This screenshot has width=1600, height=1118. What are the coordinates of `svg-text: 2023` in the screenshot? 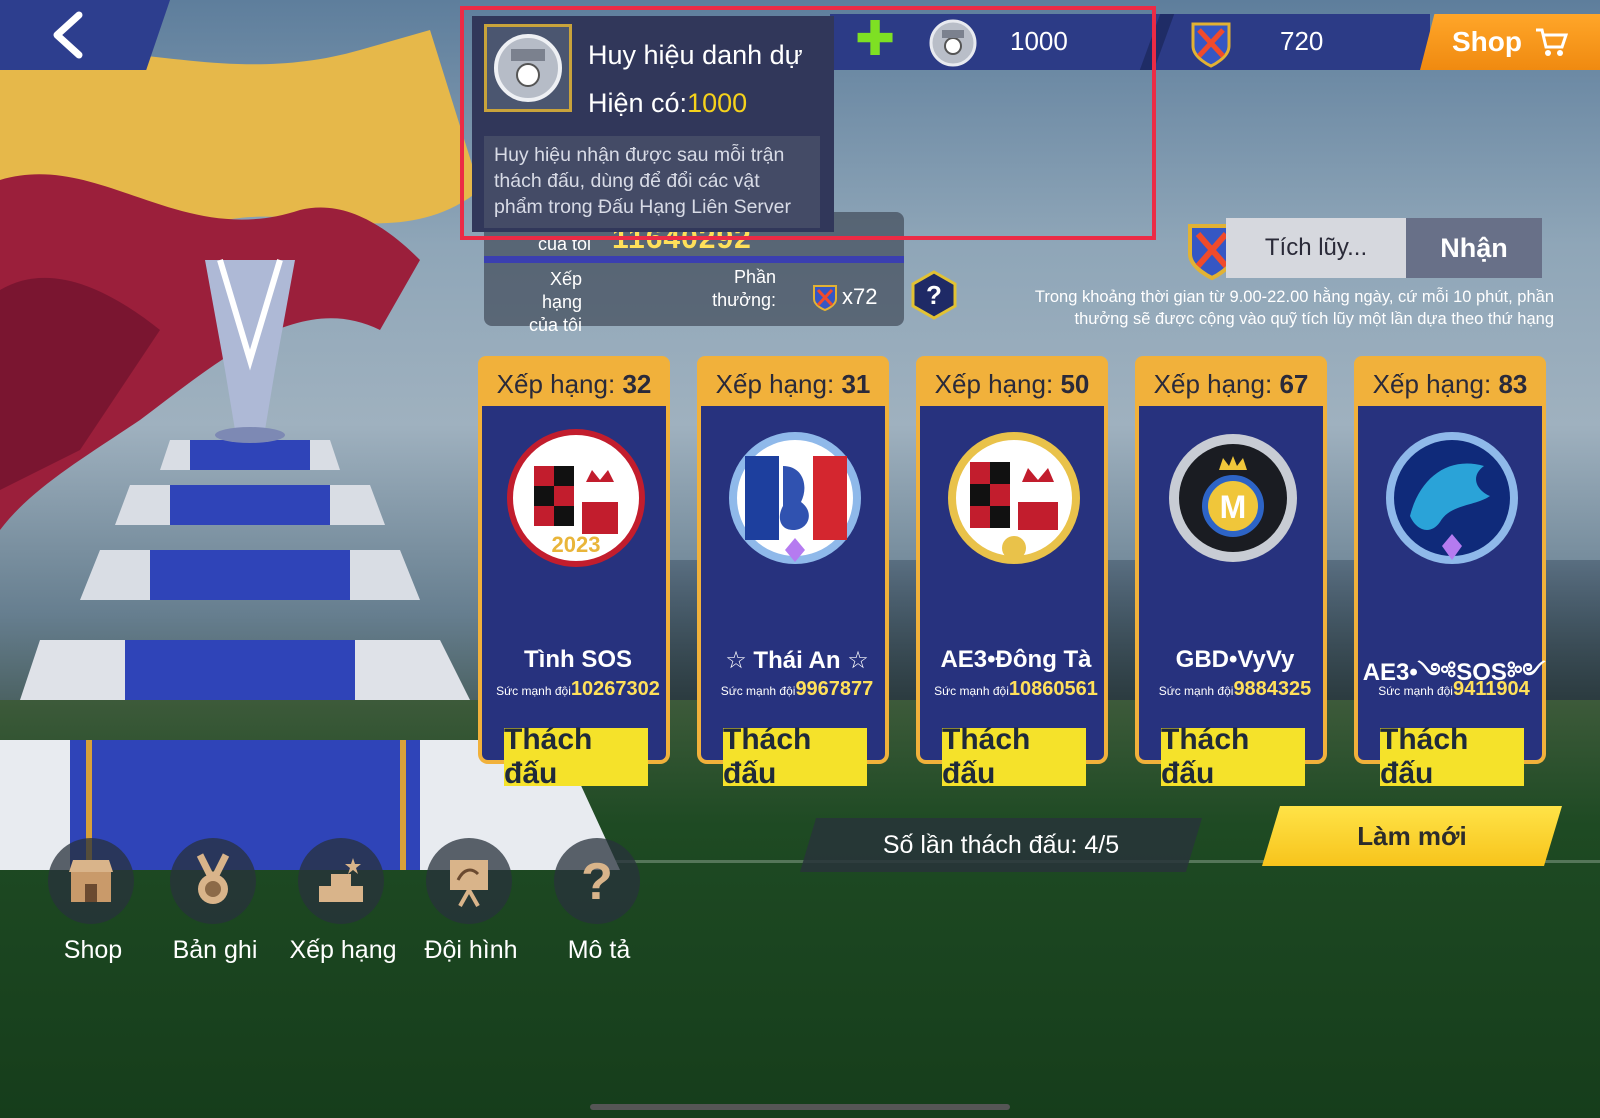 It's located at (576, 544).